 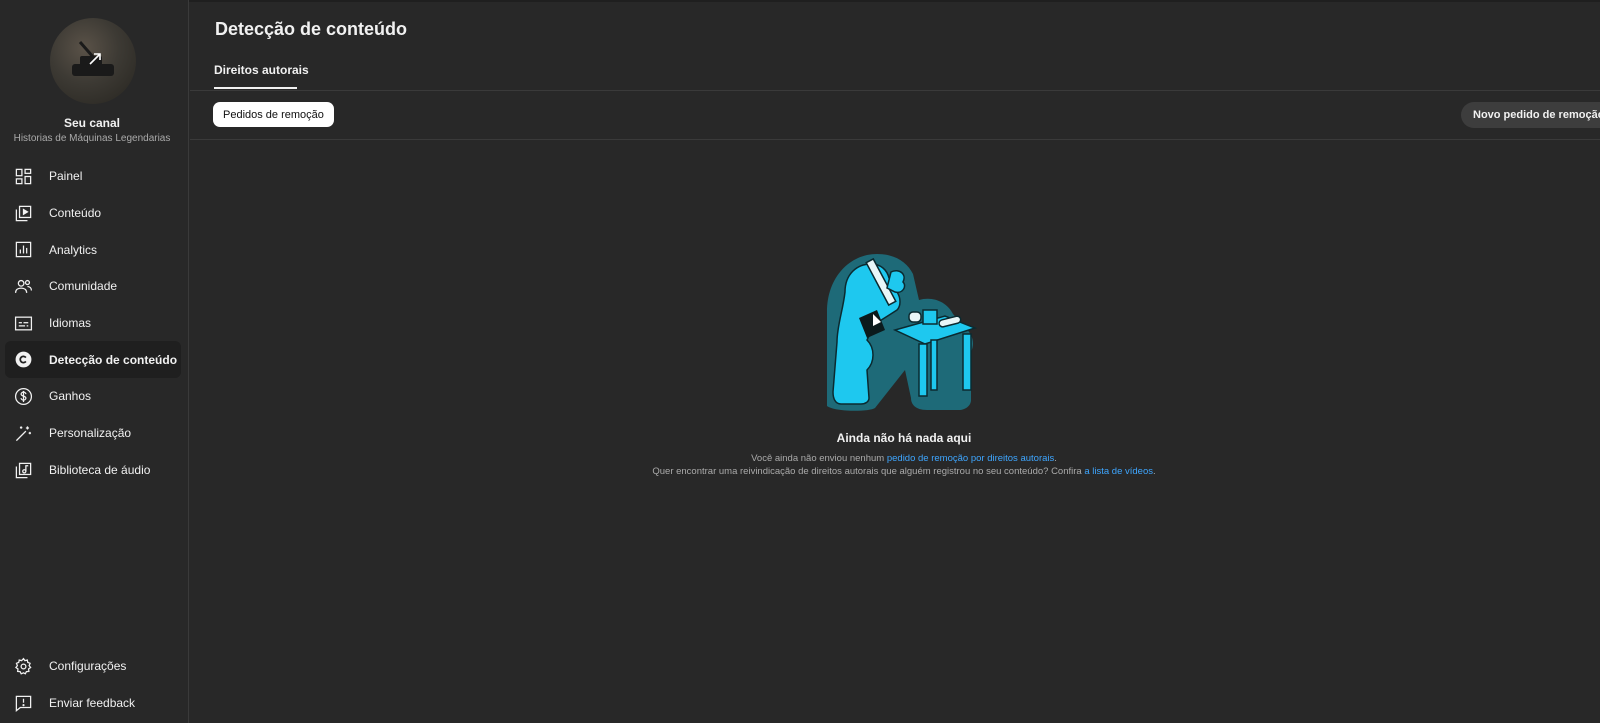 I want to click on page-title: Detecção de conteúdo, so click(x=311, y=29).